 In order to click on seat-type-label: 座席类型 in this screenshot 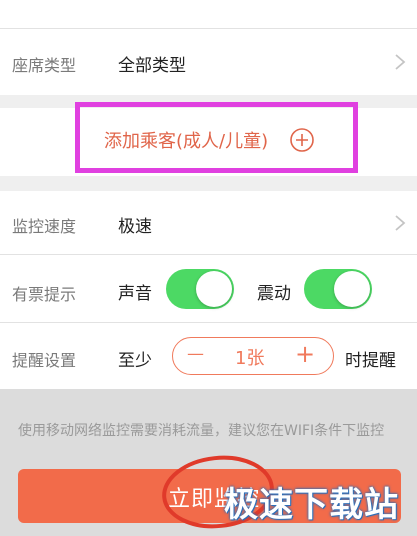, I will do `click(44, 65)`.